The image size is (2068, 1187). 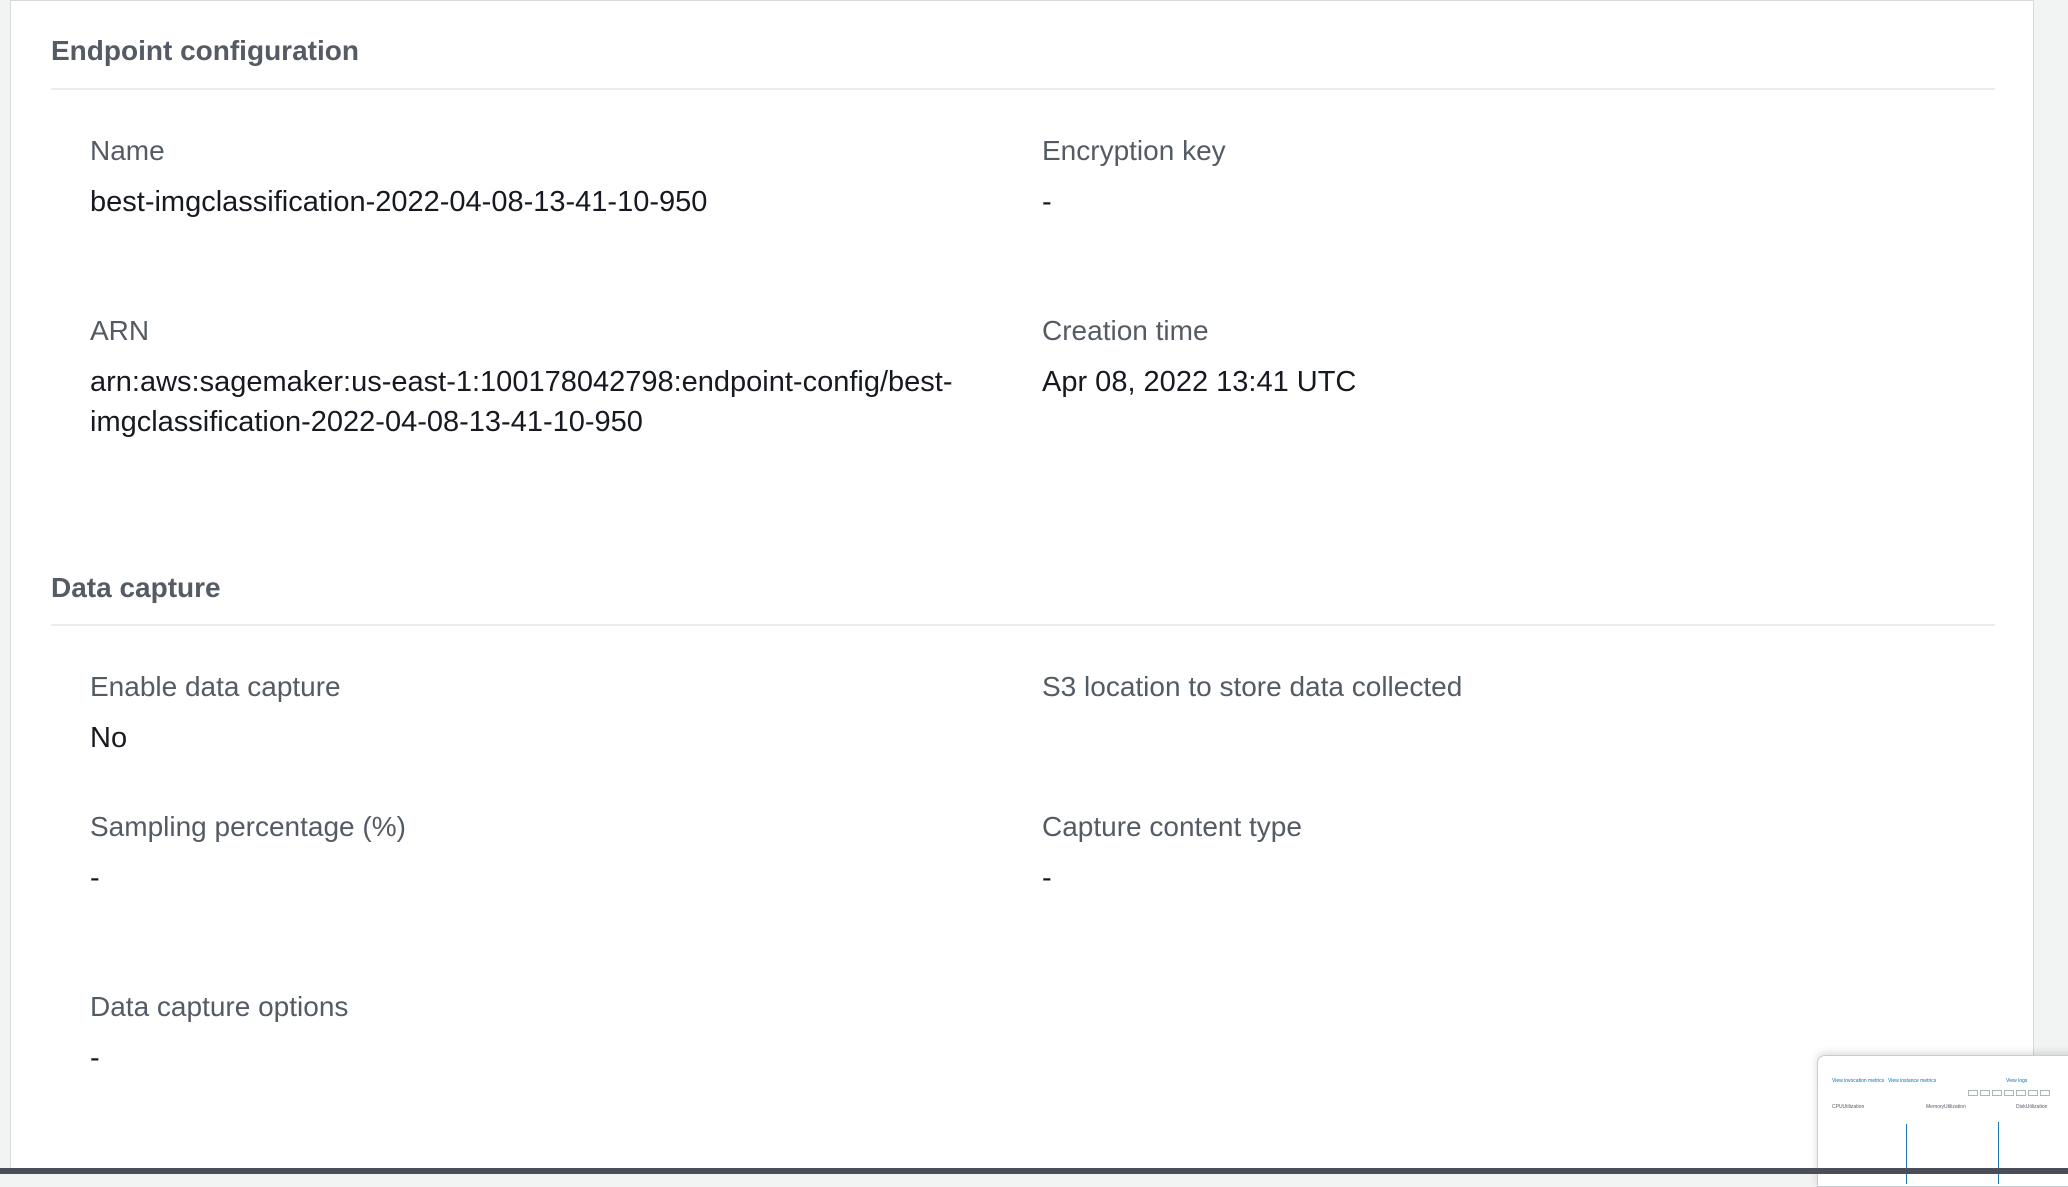 What do you see at coordinates (1848, 1107) in the screenshot?
I see `thumb-chart-title-cpu: CPUUtilization` at bounding box center [1848, 1107].